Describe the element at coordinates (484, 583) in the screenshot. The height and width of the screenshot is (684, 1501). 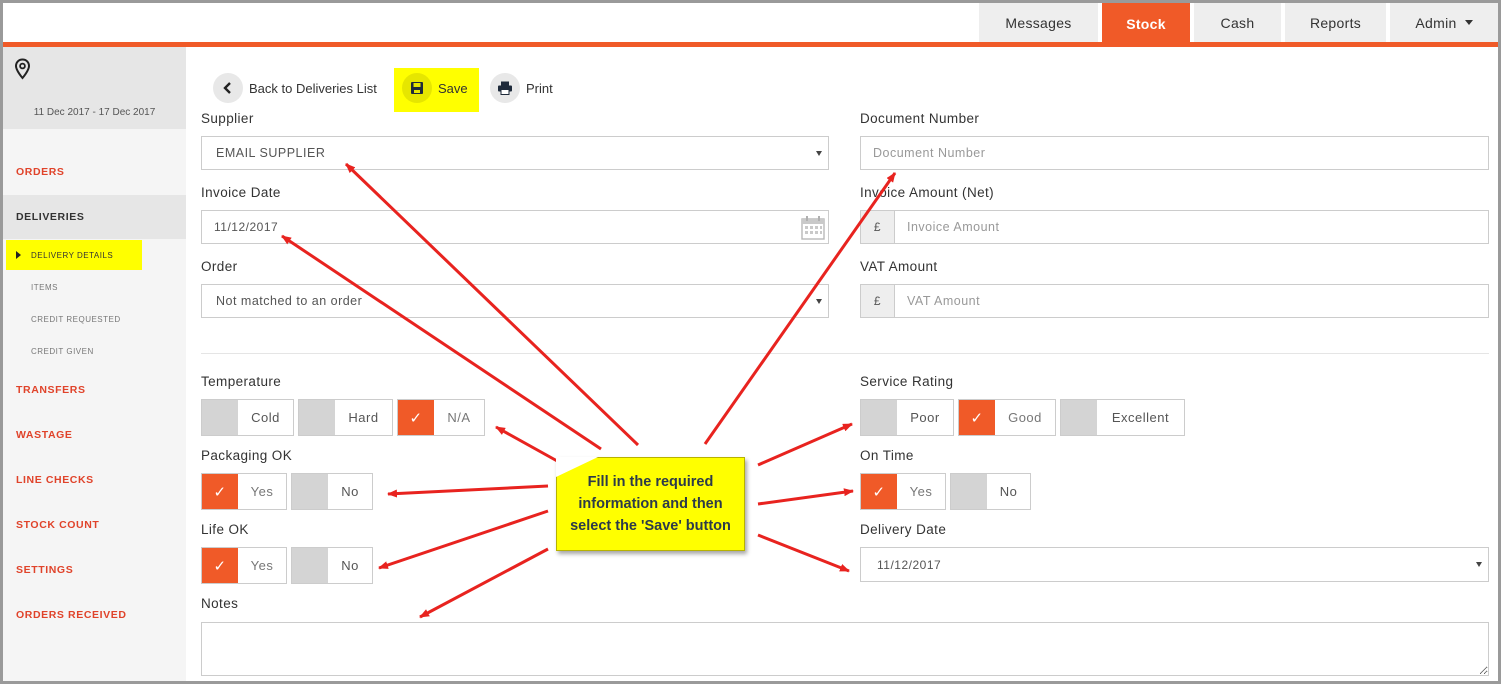
I see `arrow-notes` at that location.